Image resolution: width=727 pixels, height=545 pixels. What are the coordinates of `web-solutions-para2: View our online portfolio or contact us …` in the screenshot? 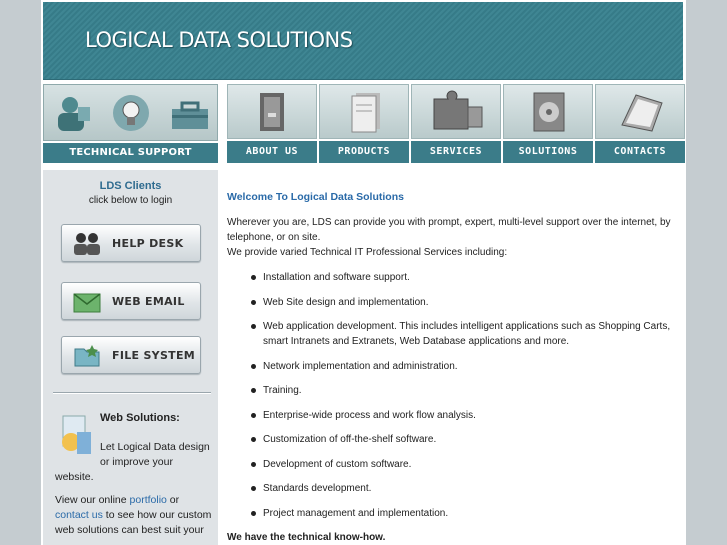 It's located at (134, 515).